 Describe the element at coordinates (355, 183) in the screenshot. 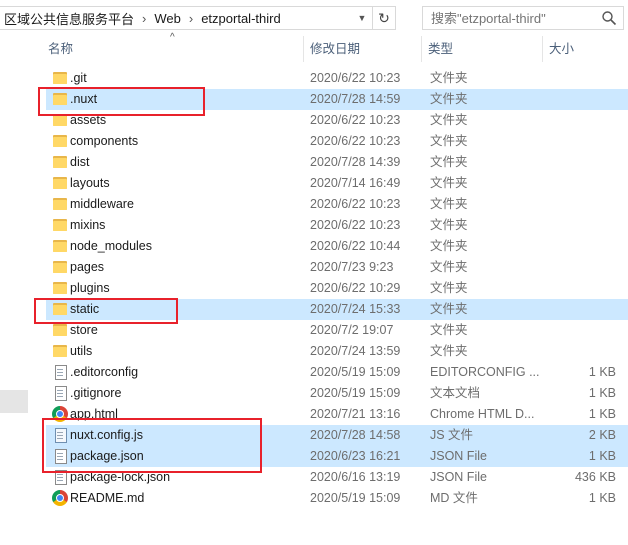

I see `file-date: 2020/7/14 16:49` at that location.